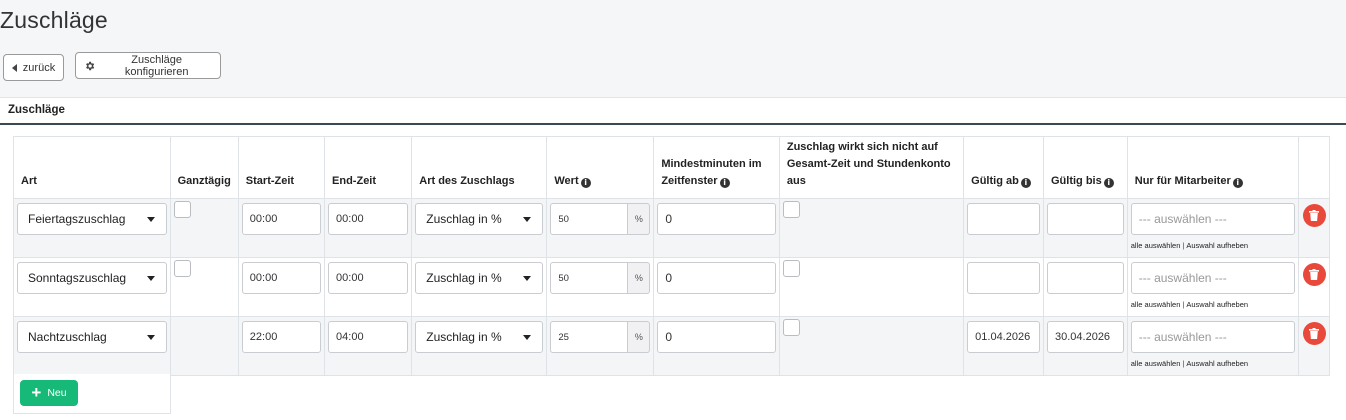 The image size is (1346, 420). I want to click on art-select: Sonntagszuschlag, so click(92, 278).